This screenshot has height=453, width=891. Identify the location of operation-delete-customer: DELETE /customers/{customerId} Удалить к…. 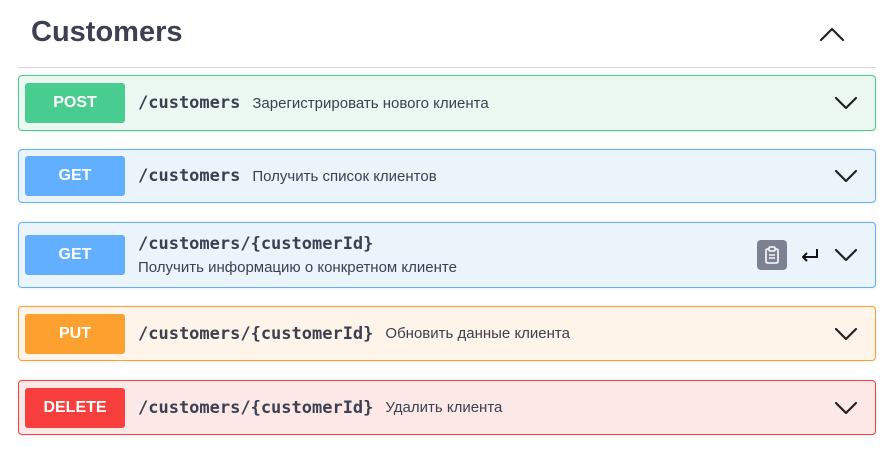
(447, 407).